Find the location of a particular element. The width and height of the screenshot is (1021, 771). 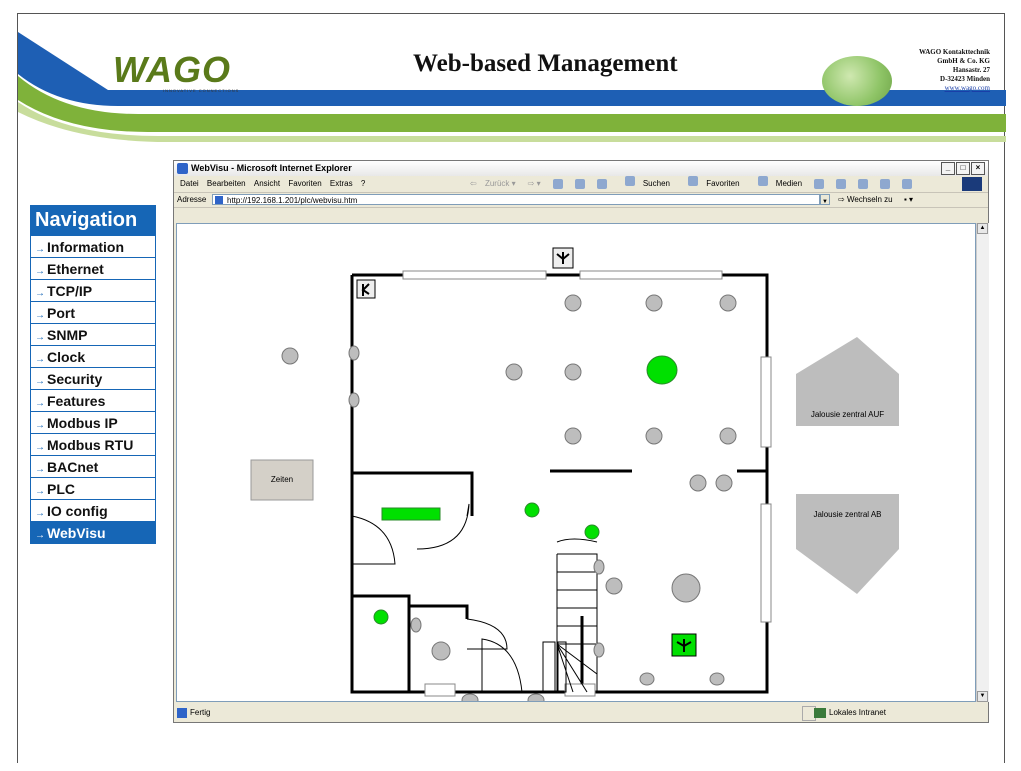

nav-item-features: → Features is located at coordinates (93, 401).